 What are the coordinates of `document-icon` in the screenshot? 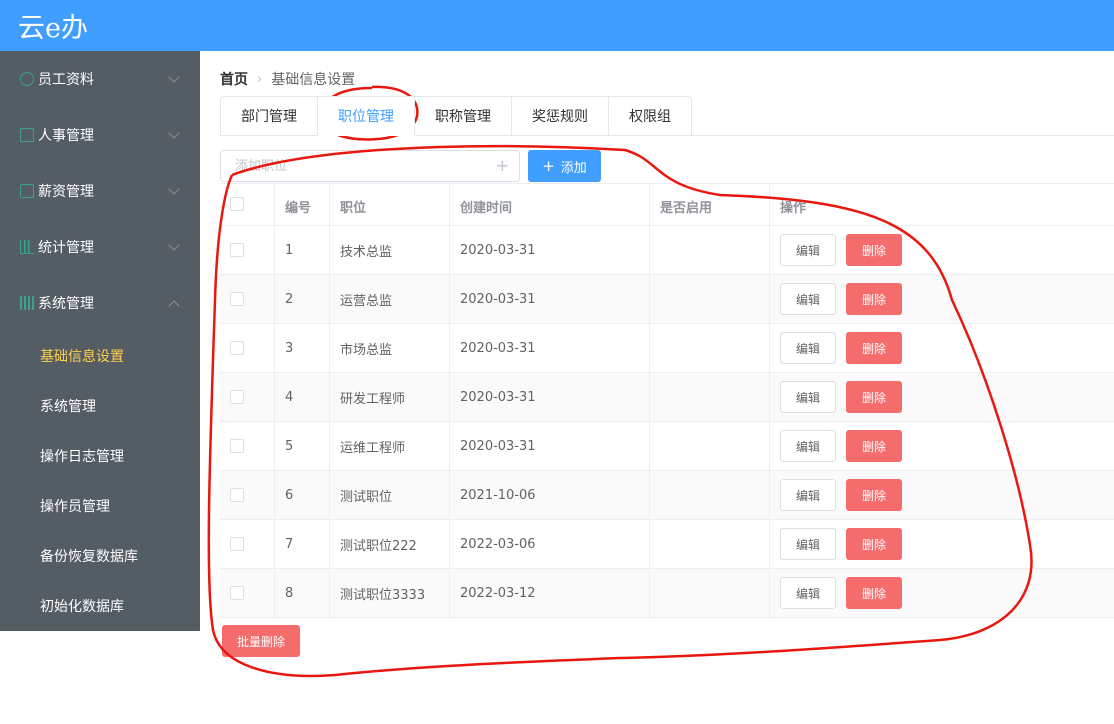 It's located at (27, 135).